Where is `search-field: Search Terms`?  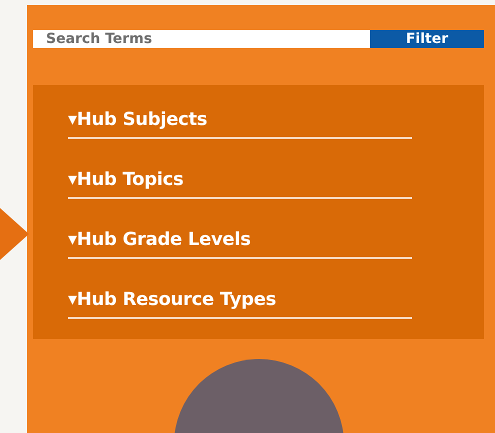
search-field: Search Terms is located at coordinates (201, 39).